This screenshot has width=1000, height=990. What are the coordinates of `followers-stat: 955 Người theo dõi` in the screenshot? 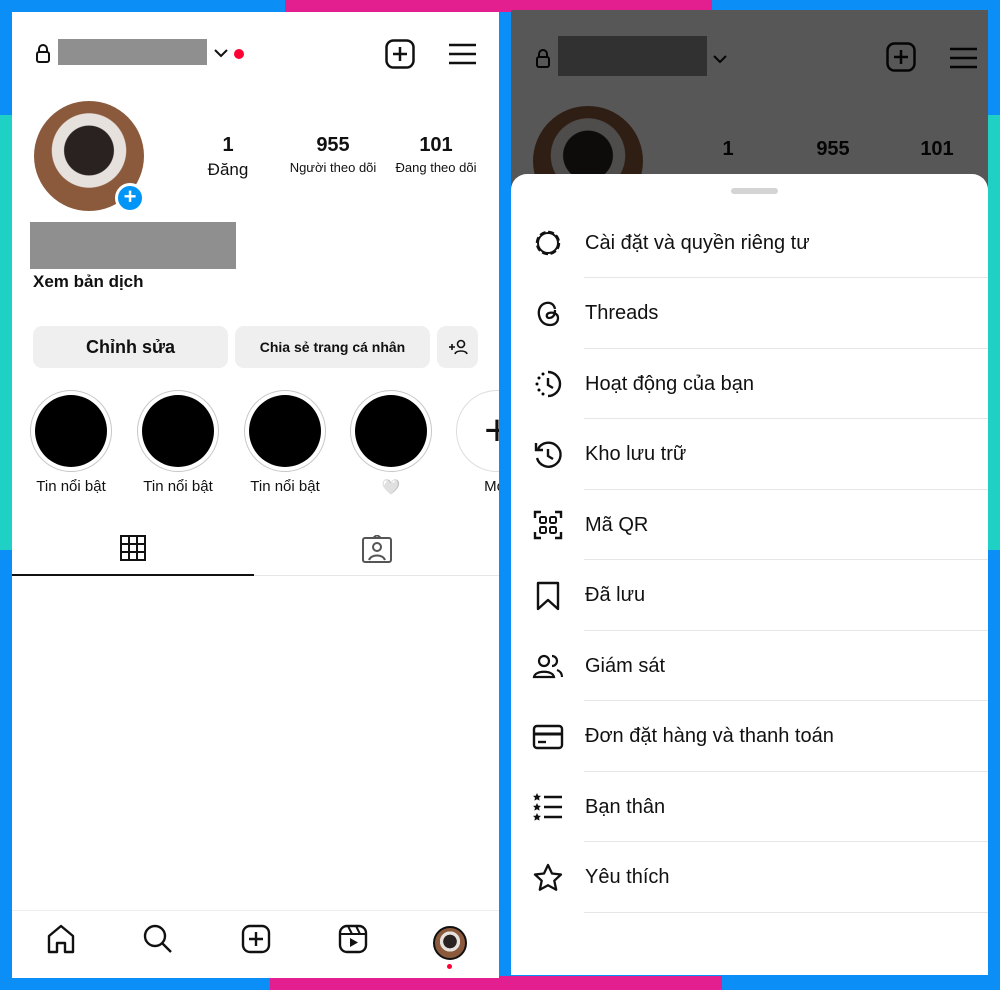 It's located at (333, 154).